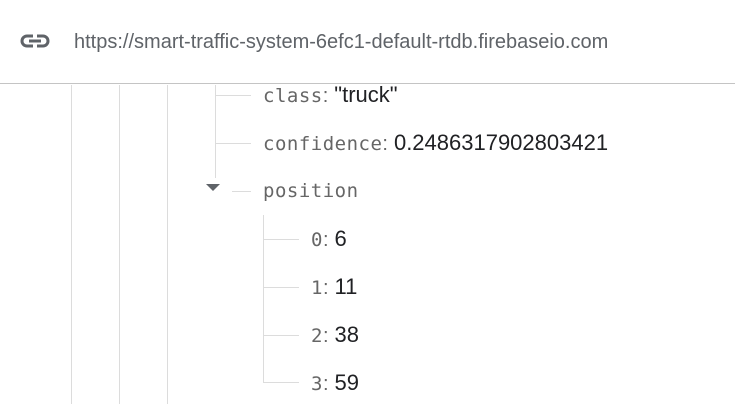 This screenshot has width=735, height=404. What do you see at coordinates (317, 288) in the screenshot?
I see `node-key: 1` at bounding box center [317, 288].